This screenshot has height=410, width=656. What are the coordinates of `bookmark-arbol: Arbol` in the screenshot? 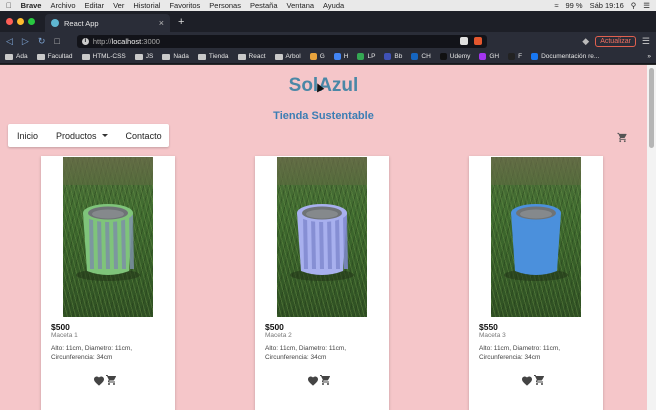 It's located at (287, 56).